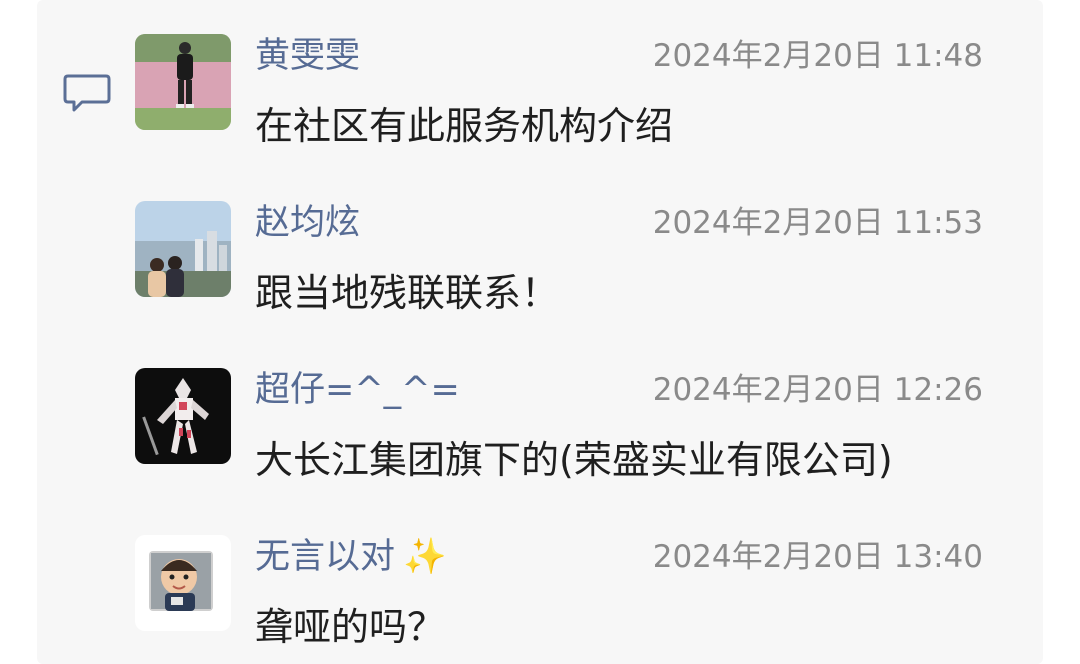 The width and height of the screenshot is (1080, 664). What do you see at coordinates (575, 91) in the screenshot?
I see `comment-item: 黄雯雯 2024年2月20日 11:48 在社区有此服务机构介绍` at bounding box center [575, 91].